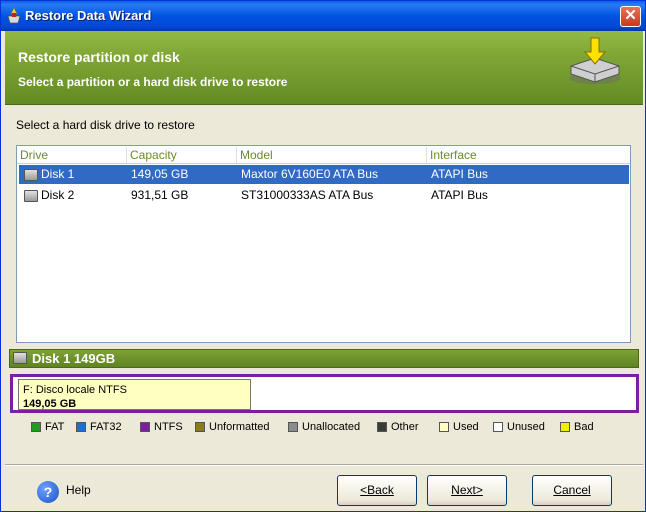 The image size is (646, 512). Describe the element at coordinates (50, 404) in the screenshot. I see `partition-size: 149,05 GB` at that location.